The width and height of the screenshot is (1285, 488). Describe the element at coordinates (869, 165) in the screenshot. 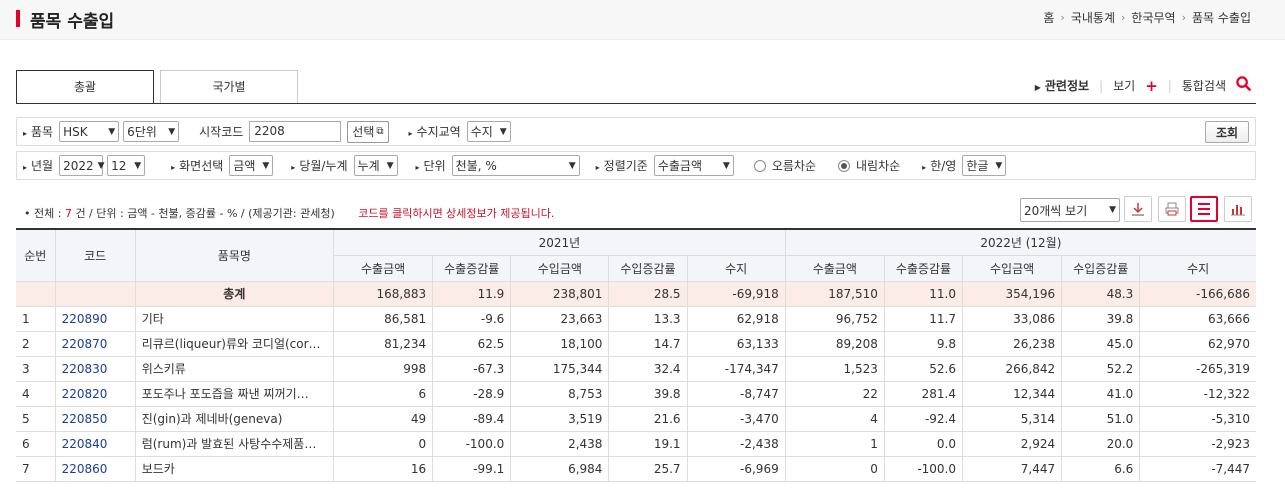

I see `sort-desc-radio: 내림차순` at that location.